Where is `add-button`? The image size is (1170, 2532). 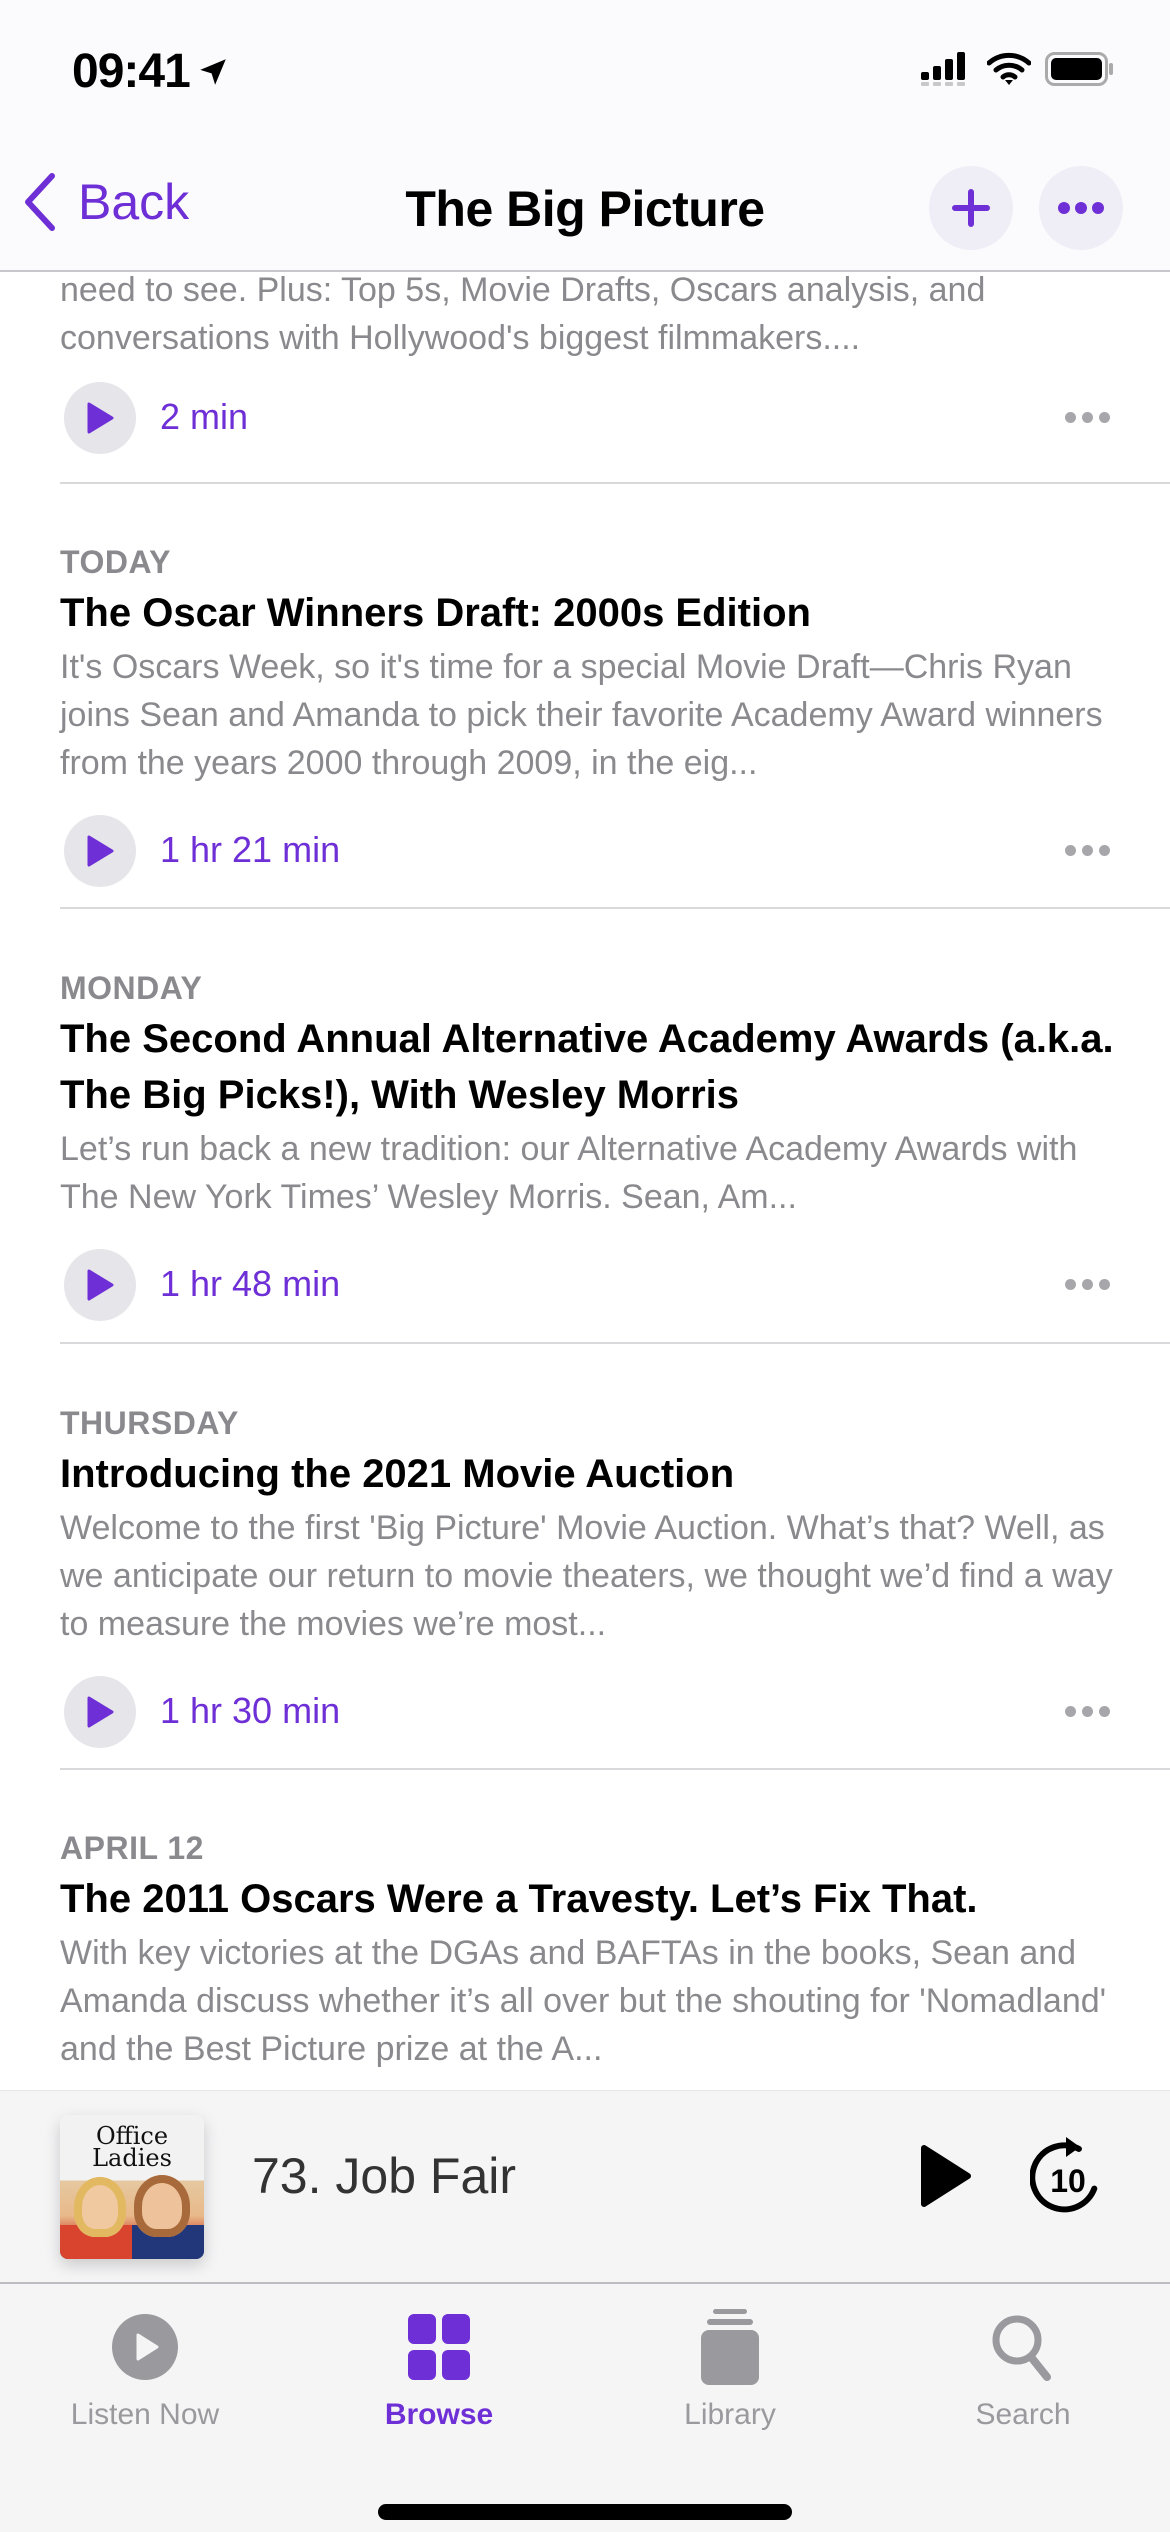
add-button is located at coordinates (971, 208).